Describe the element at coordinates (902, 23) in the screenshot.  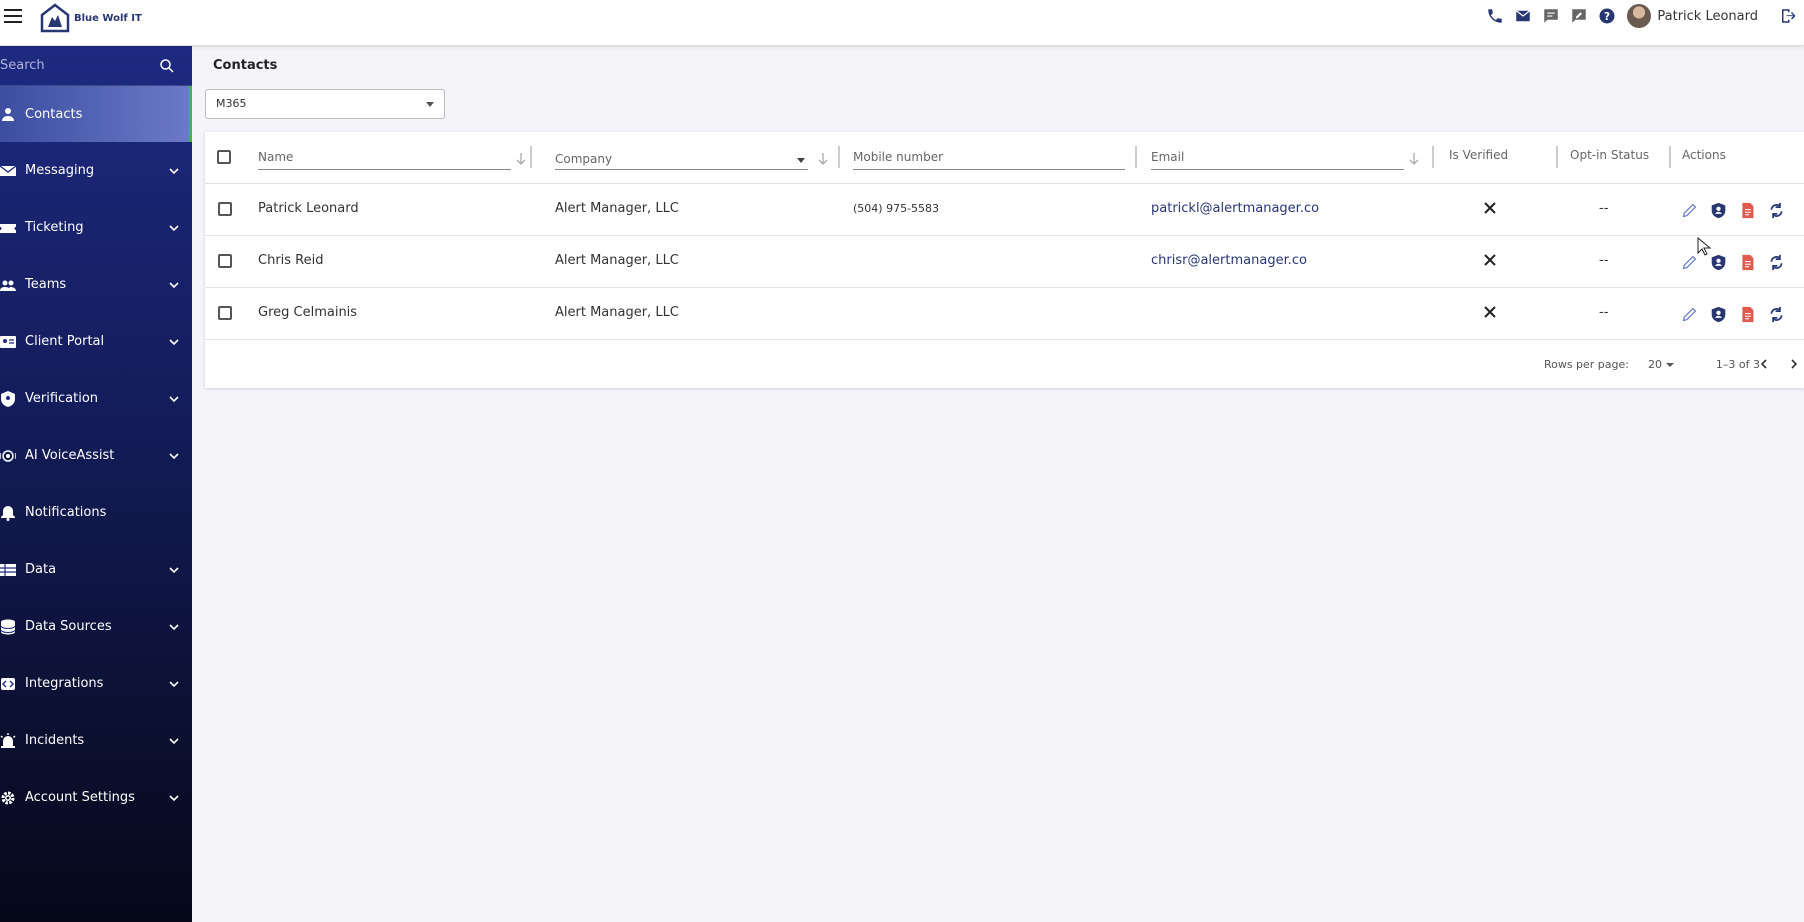
I see `top-bar: Blue Wolf IT ? Patrick Leonard` at that location.